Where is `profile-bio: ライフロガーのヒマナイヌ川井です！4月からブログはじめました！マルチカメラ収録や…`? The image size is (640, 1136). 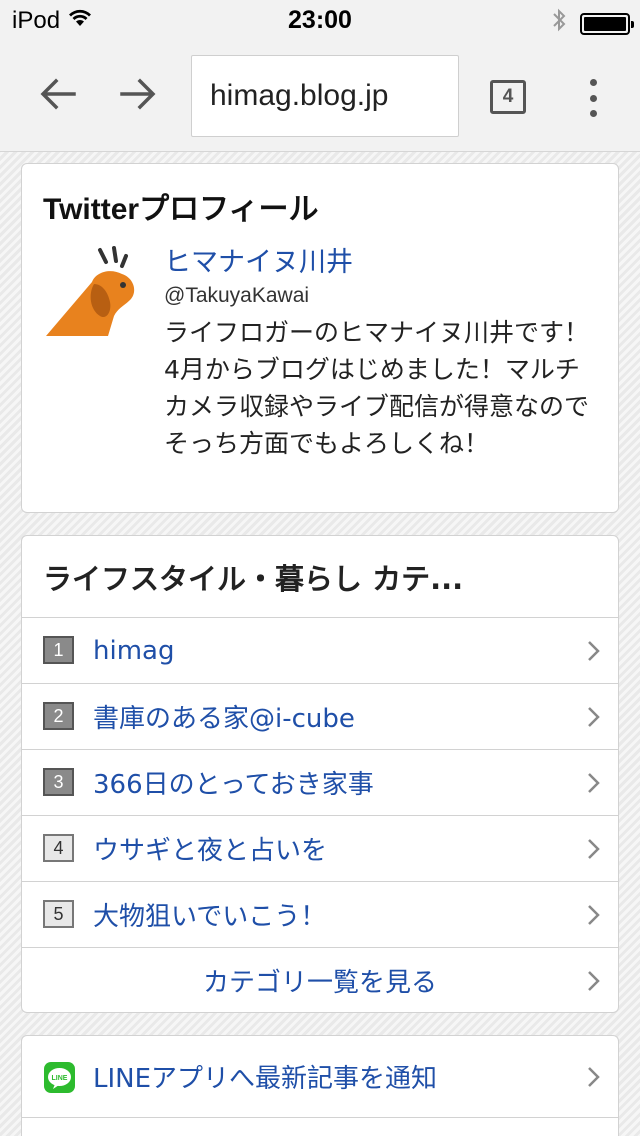 profile-bio: ライフロガーのヒマナイヌ川井です！4月からブログはじめました！マルチカメラ収録や… is located at coordinates (377, 388).